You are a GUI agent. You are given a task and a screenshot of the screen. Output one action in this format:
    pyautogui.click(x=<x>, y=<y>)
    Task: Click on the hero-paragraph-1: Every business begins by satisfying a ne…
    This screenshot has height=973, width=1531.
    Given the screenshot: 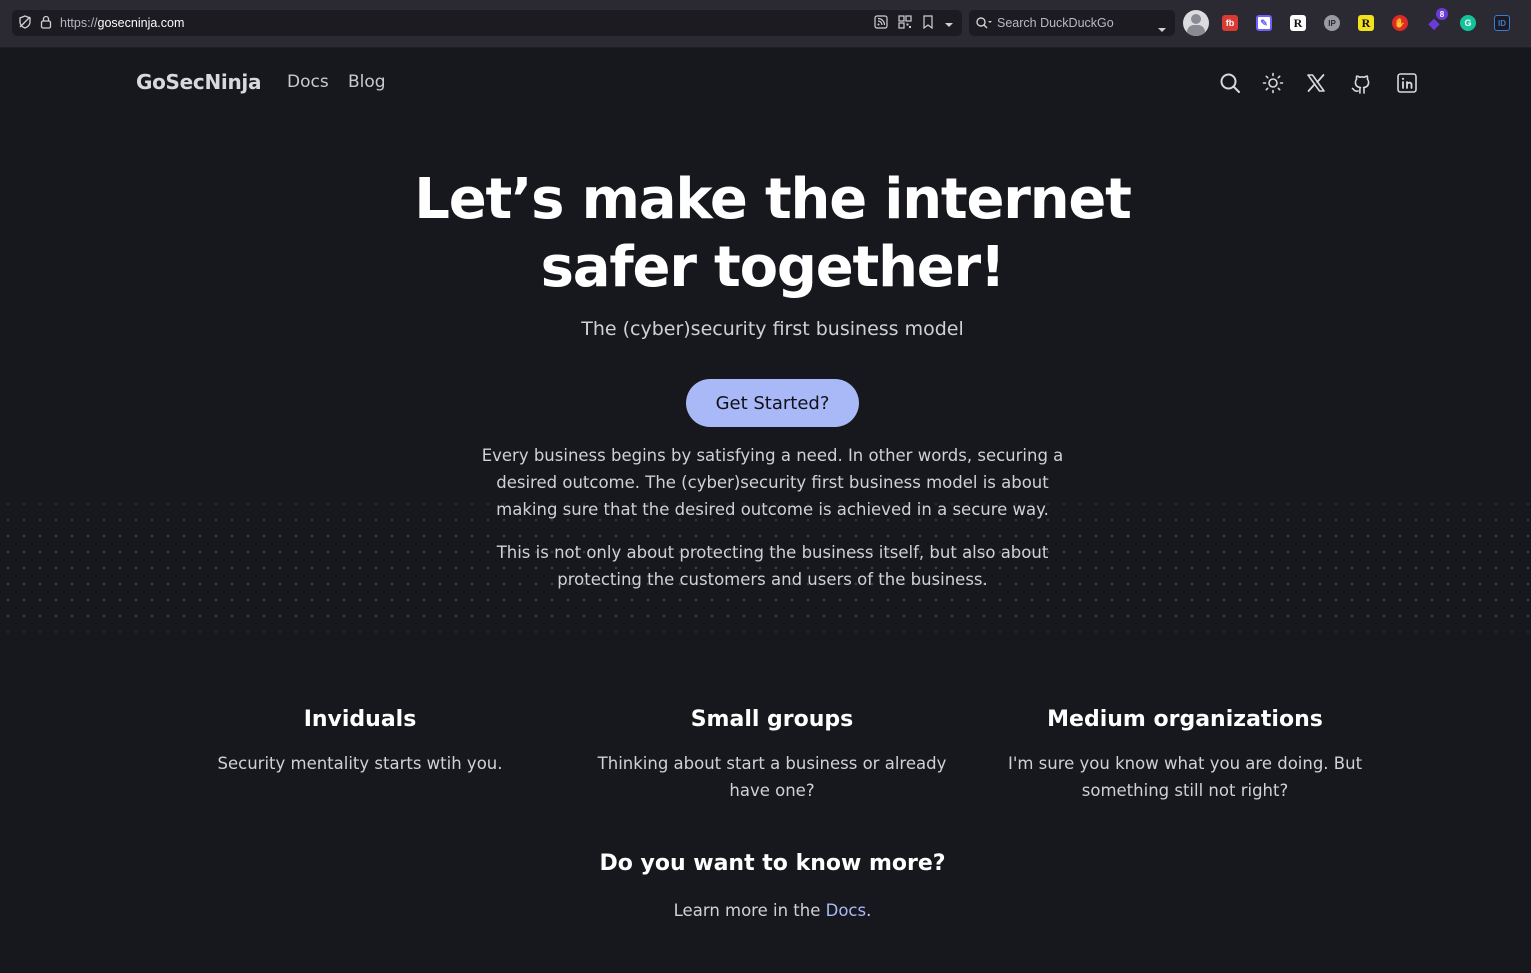 What is the action you would take?
    pyautogui.click(x=772, y=482)
    